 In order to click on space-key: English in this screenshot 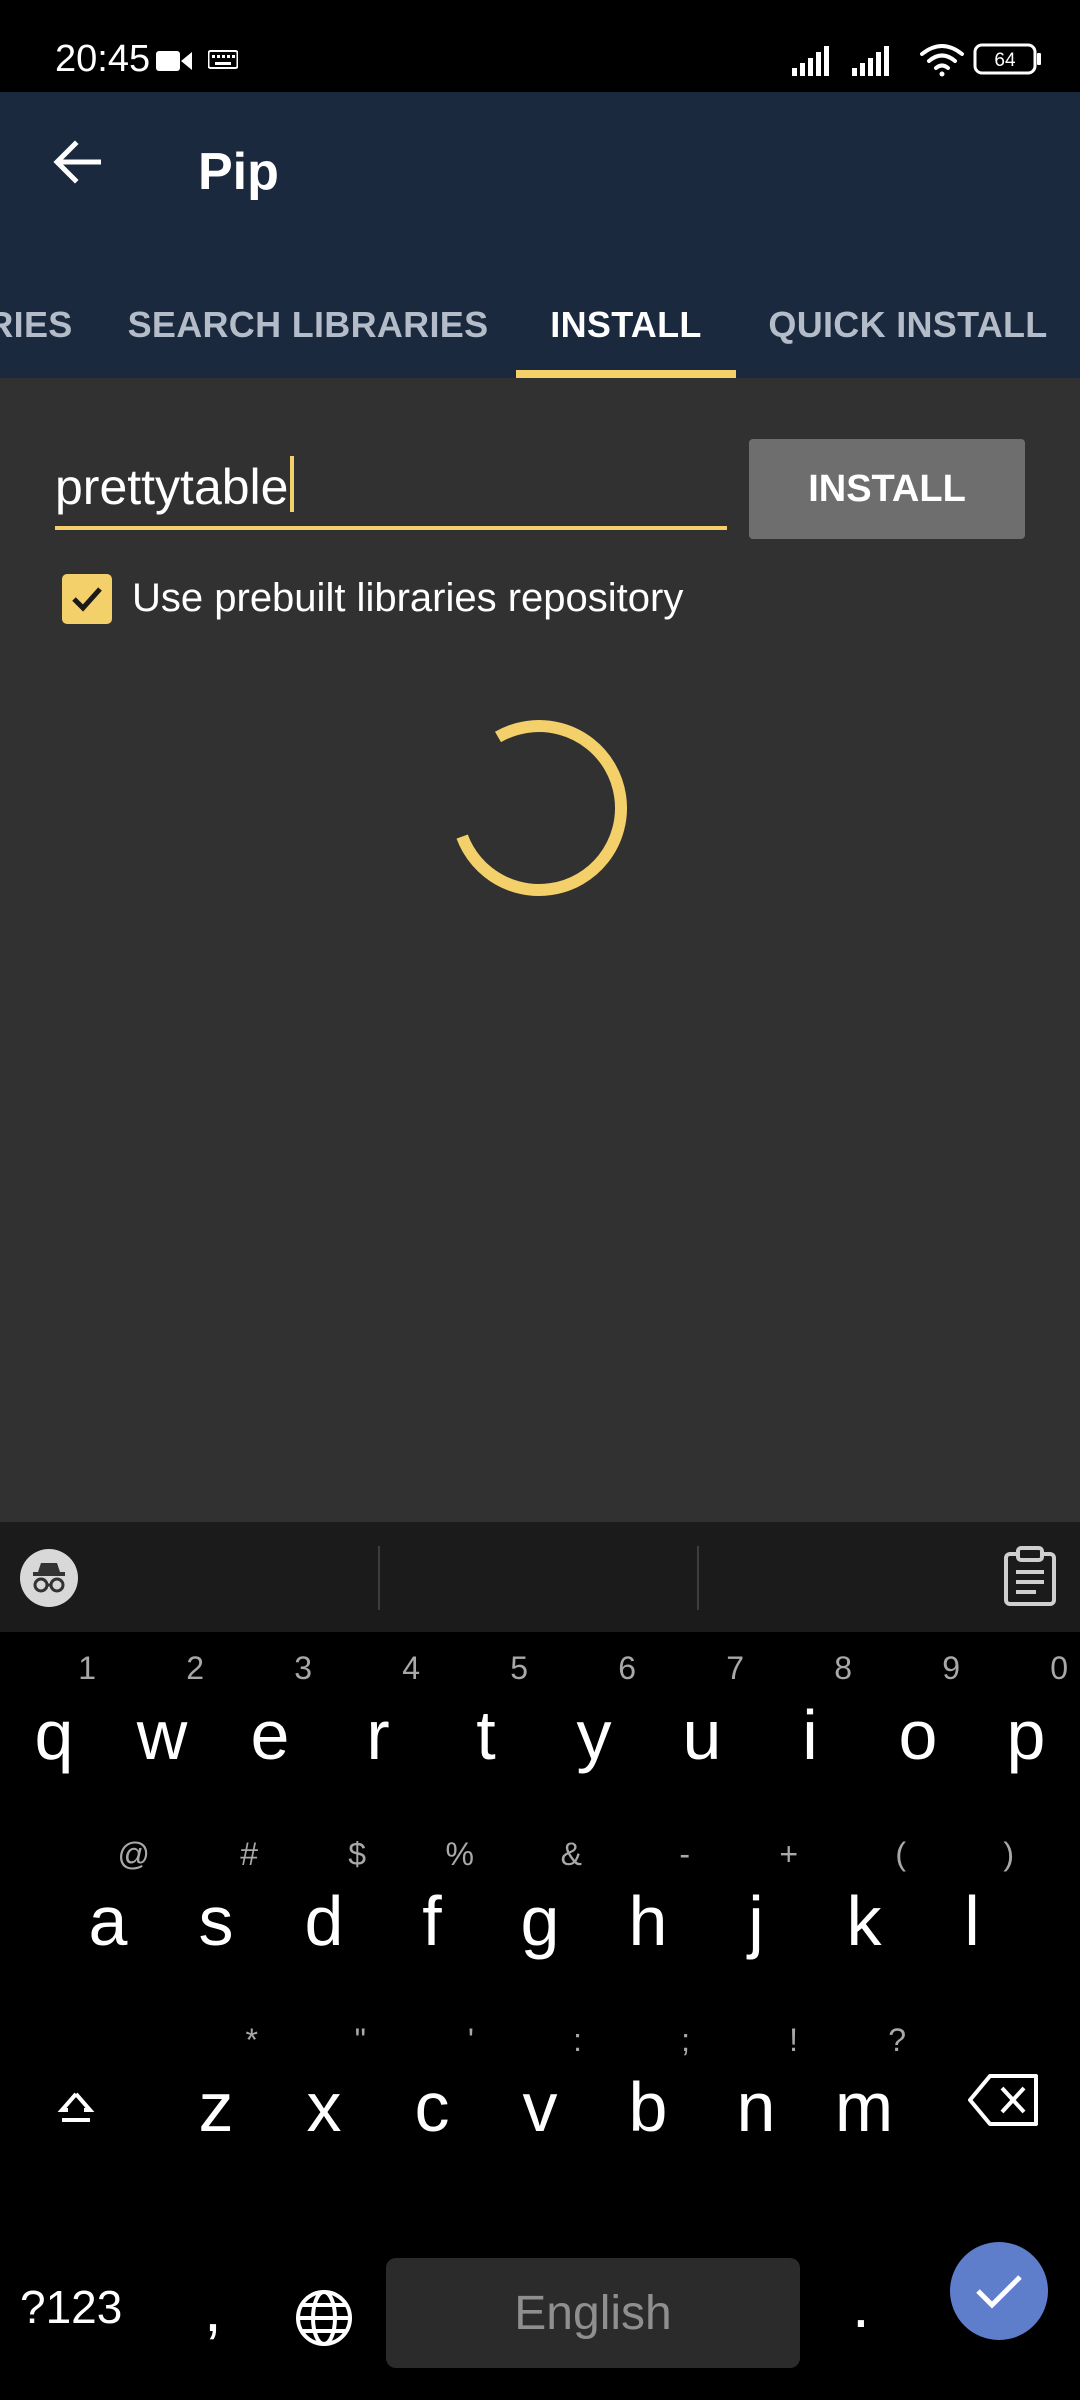, I will do `click(593, 2313)`.